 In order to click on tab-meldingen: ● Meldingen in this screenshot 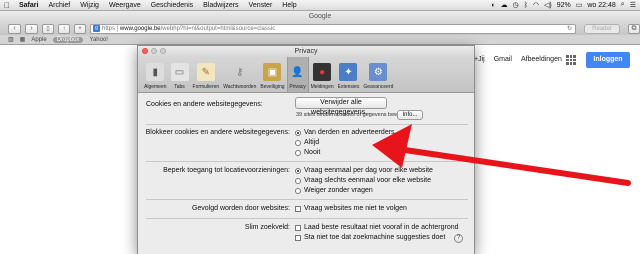, I will do `click(322, 74)`.